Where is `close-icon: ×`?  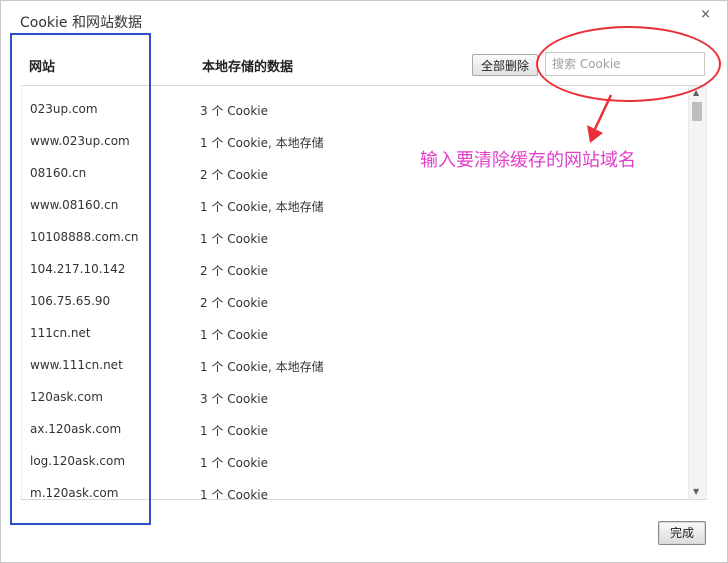 close-icon: × is located at coordinates (705, 14).